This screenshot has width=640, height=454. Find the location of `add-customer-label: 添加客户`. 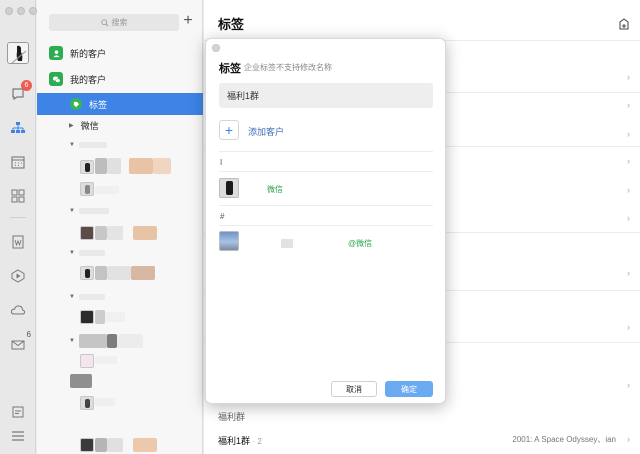

add-customer-label: 添加客户 is located at coordinates (266, 131).